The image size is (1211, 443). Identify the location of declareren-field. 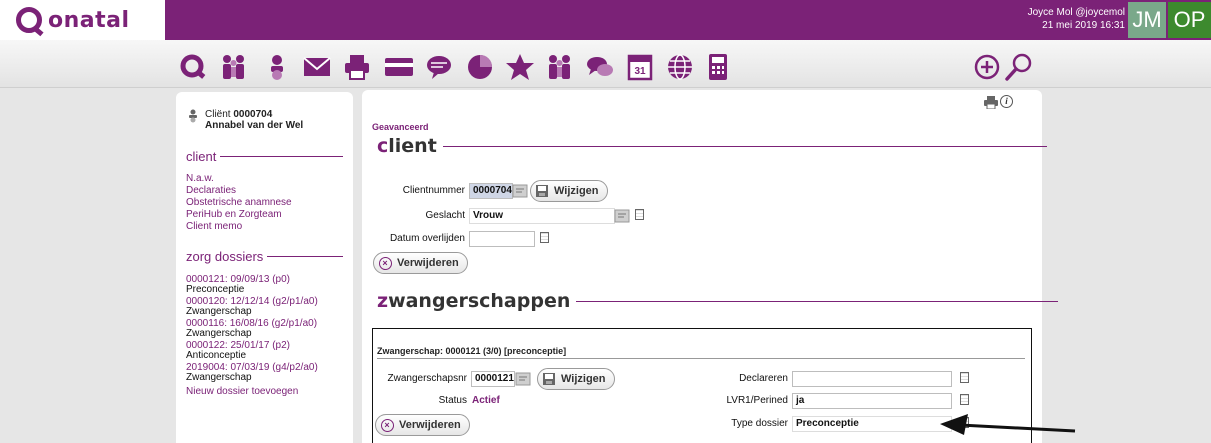
(872, 379).